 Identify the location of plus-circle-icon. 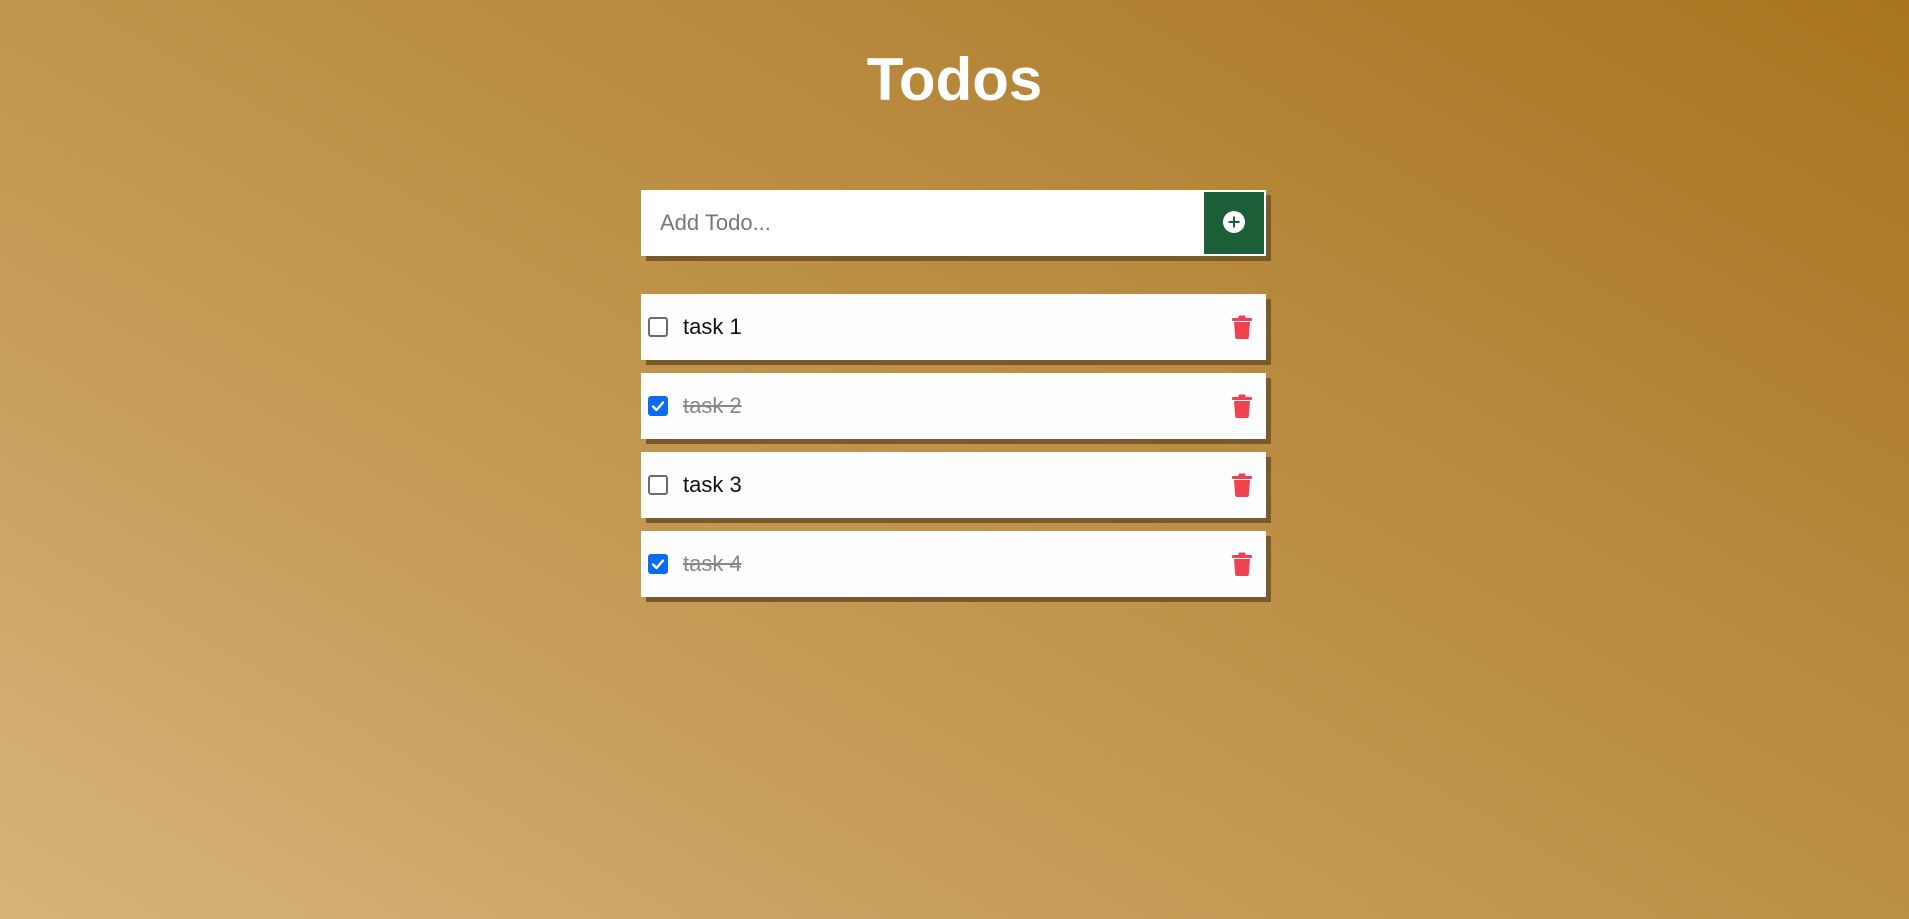
(1234, 223).